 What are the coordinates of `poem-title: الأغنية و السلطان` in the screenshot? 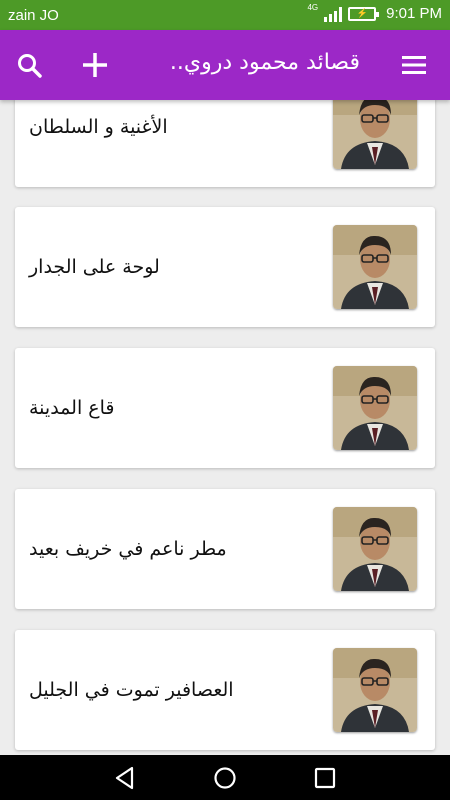 It's located at (98, 127).